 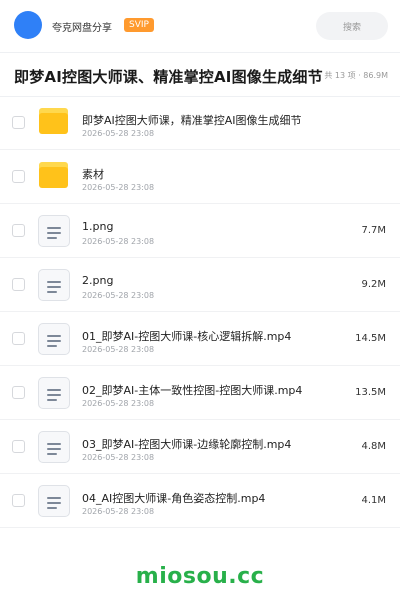 I want to click on file-size: 9.2M, so click(x=373, y=284).